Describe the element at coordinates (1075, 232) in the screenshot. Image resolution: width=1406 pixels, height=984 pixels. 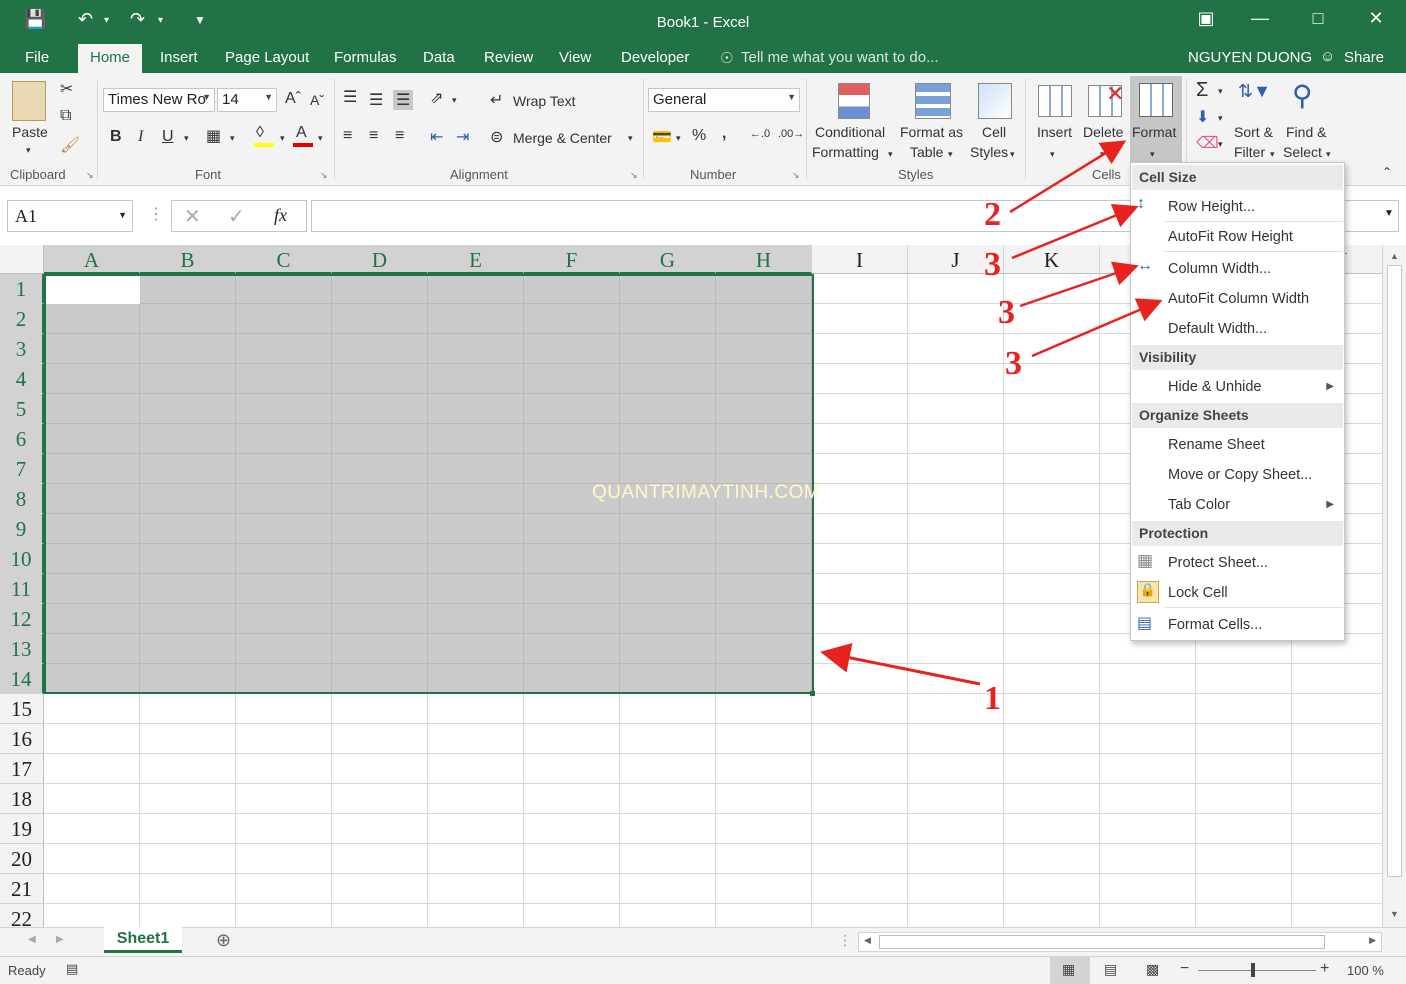
I see `arrow-to-row-height` at that location.